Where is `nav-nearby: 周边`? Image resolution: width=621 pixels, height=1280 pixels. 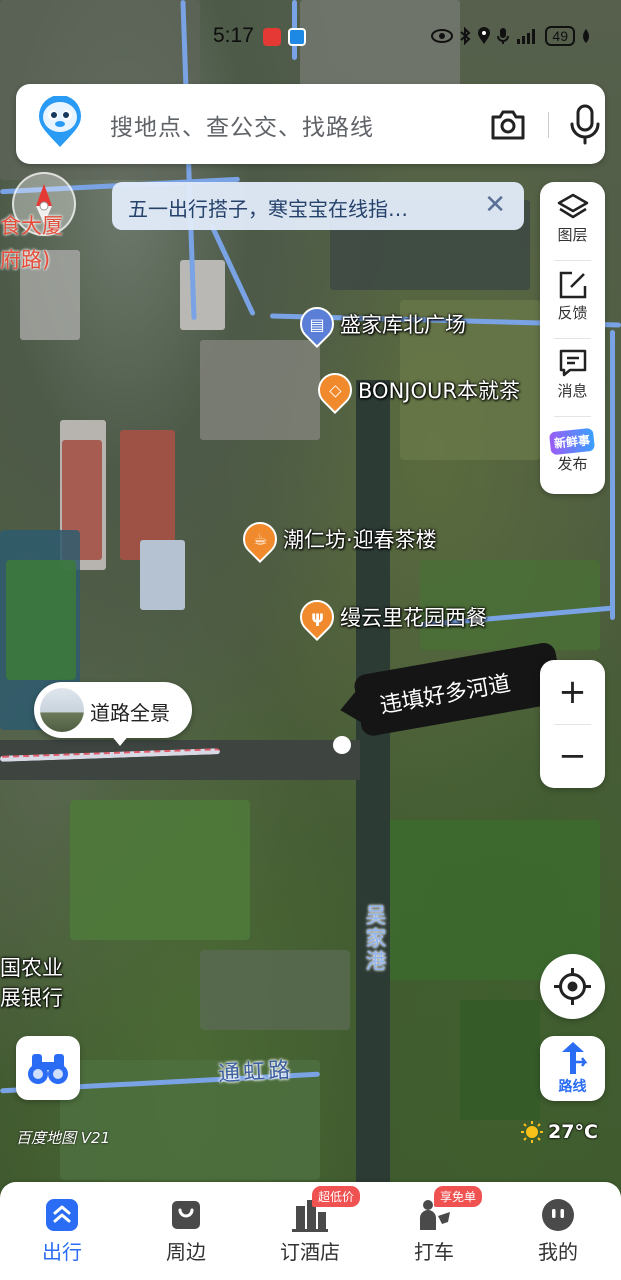
nav-nearby: 周边 is located at coordinates (186, 1231).